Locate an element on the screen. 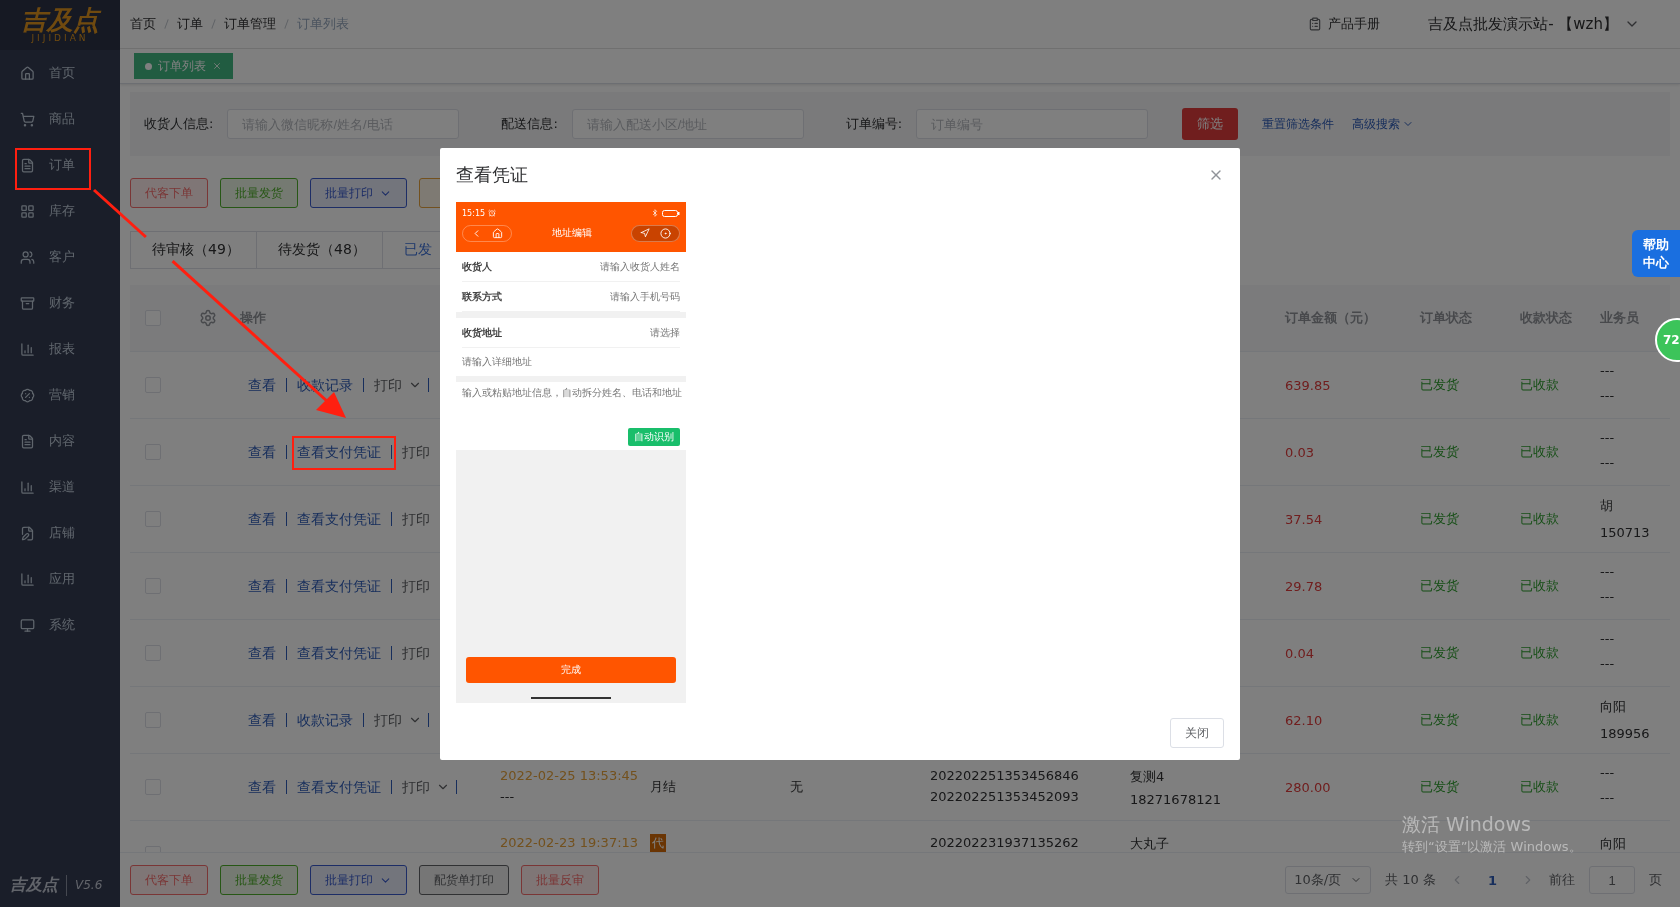  phone-field-placeholder: 请选择 is located at coordinates (665, 332).